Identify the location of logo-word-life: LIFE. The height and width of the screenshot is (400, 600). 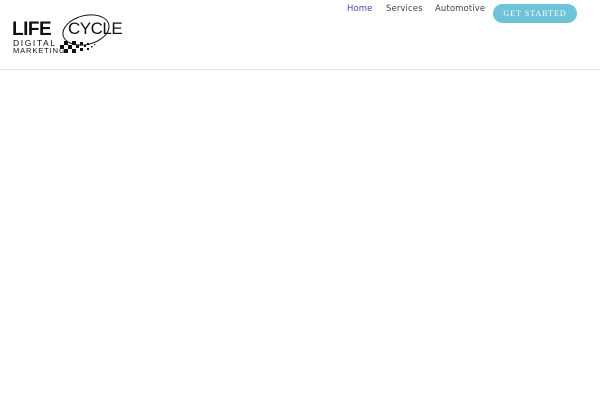
(32, 29).